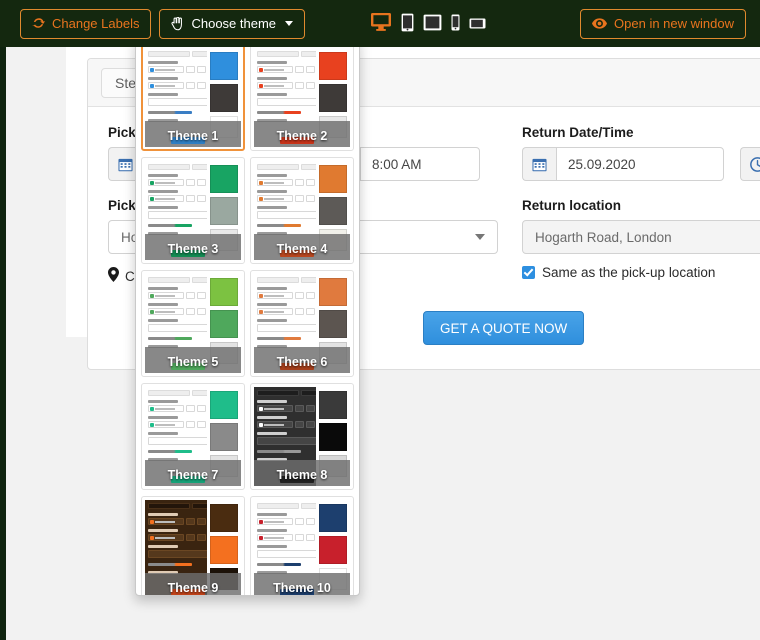 The image size is (760, 640). Describe the element at coordinates (407, 25) in the screenshot. I see `tablet-portrait-icon` at that location.